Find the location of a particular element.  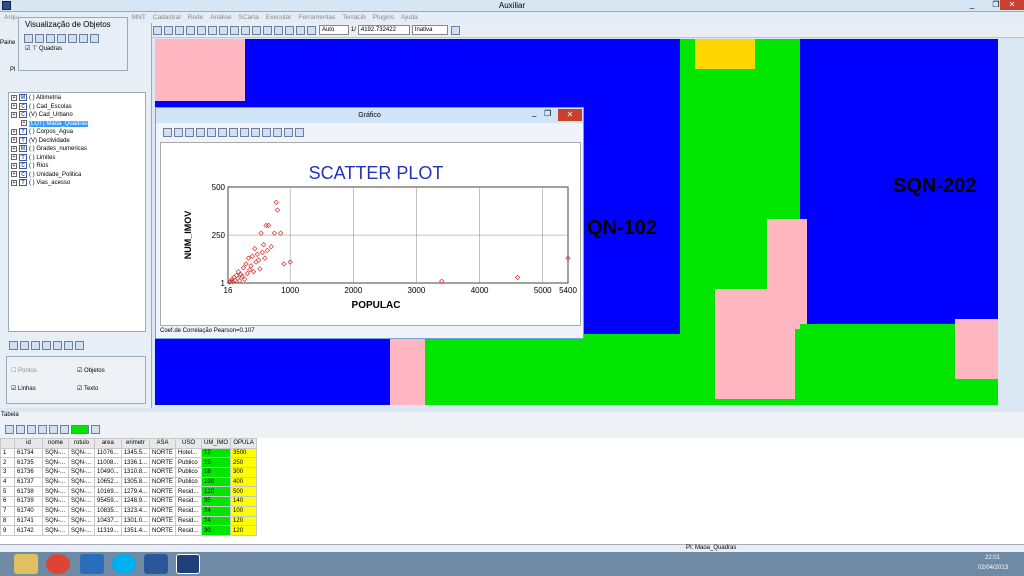

object-view-item: ☑ ⊤ Quadras is located at coordinates (73, 48).